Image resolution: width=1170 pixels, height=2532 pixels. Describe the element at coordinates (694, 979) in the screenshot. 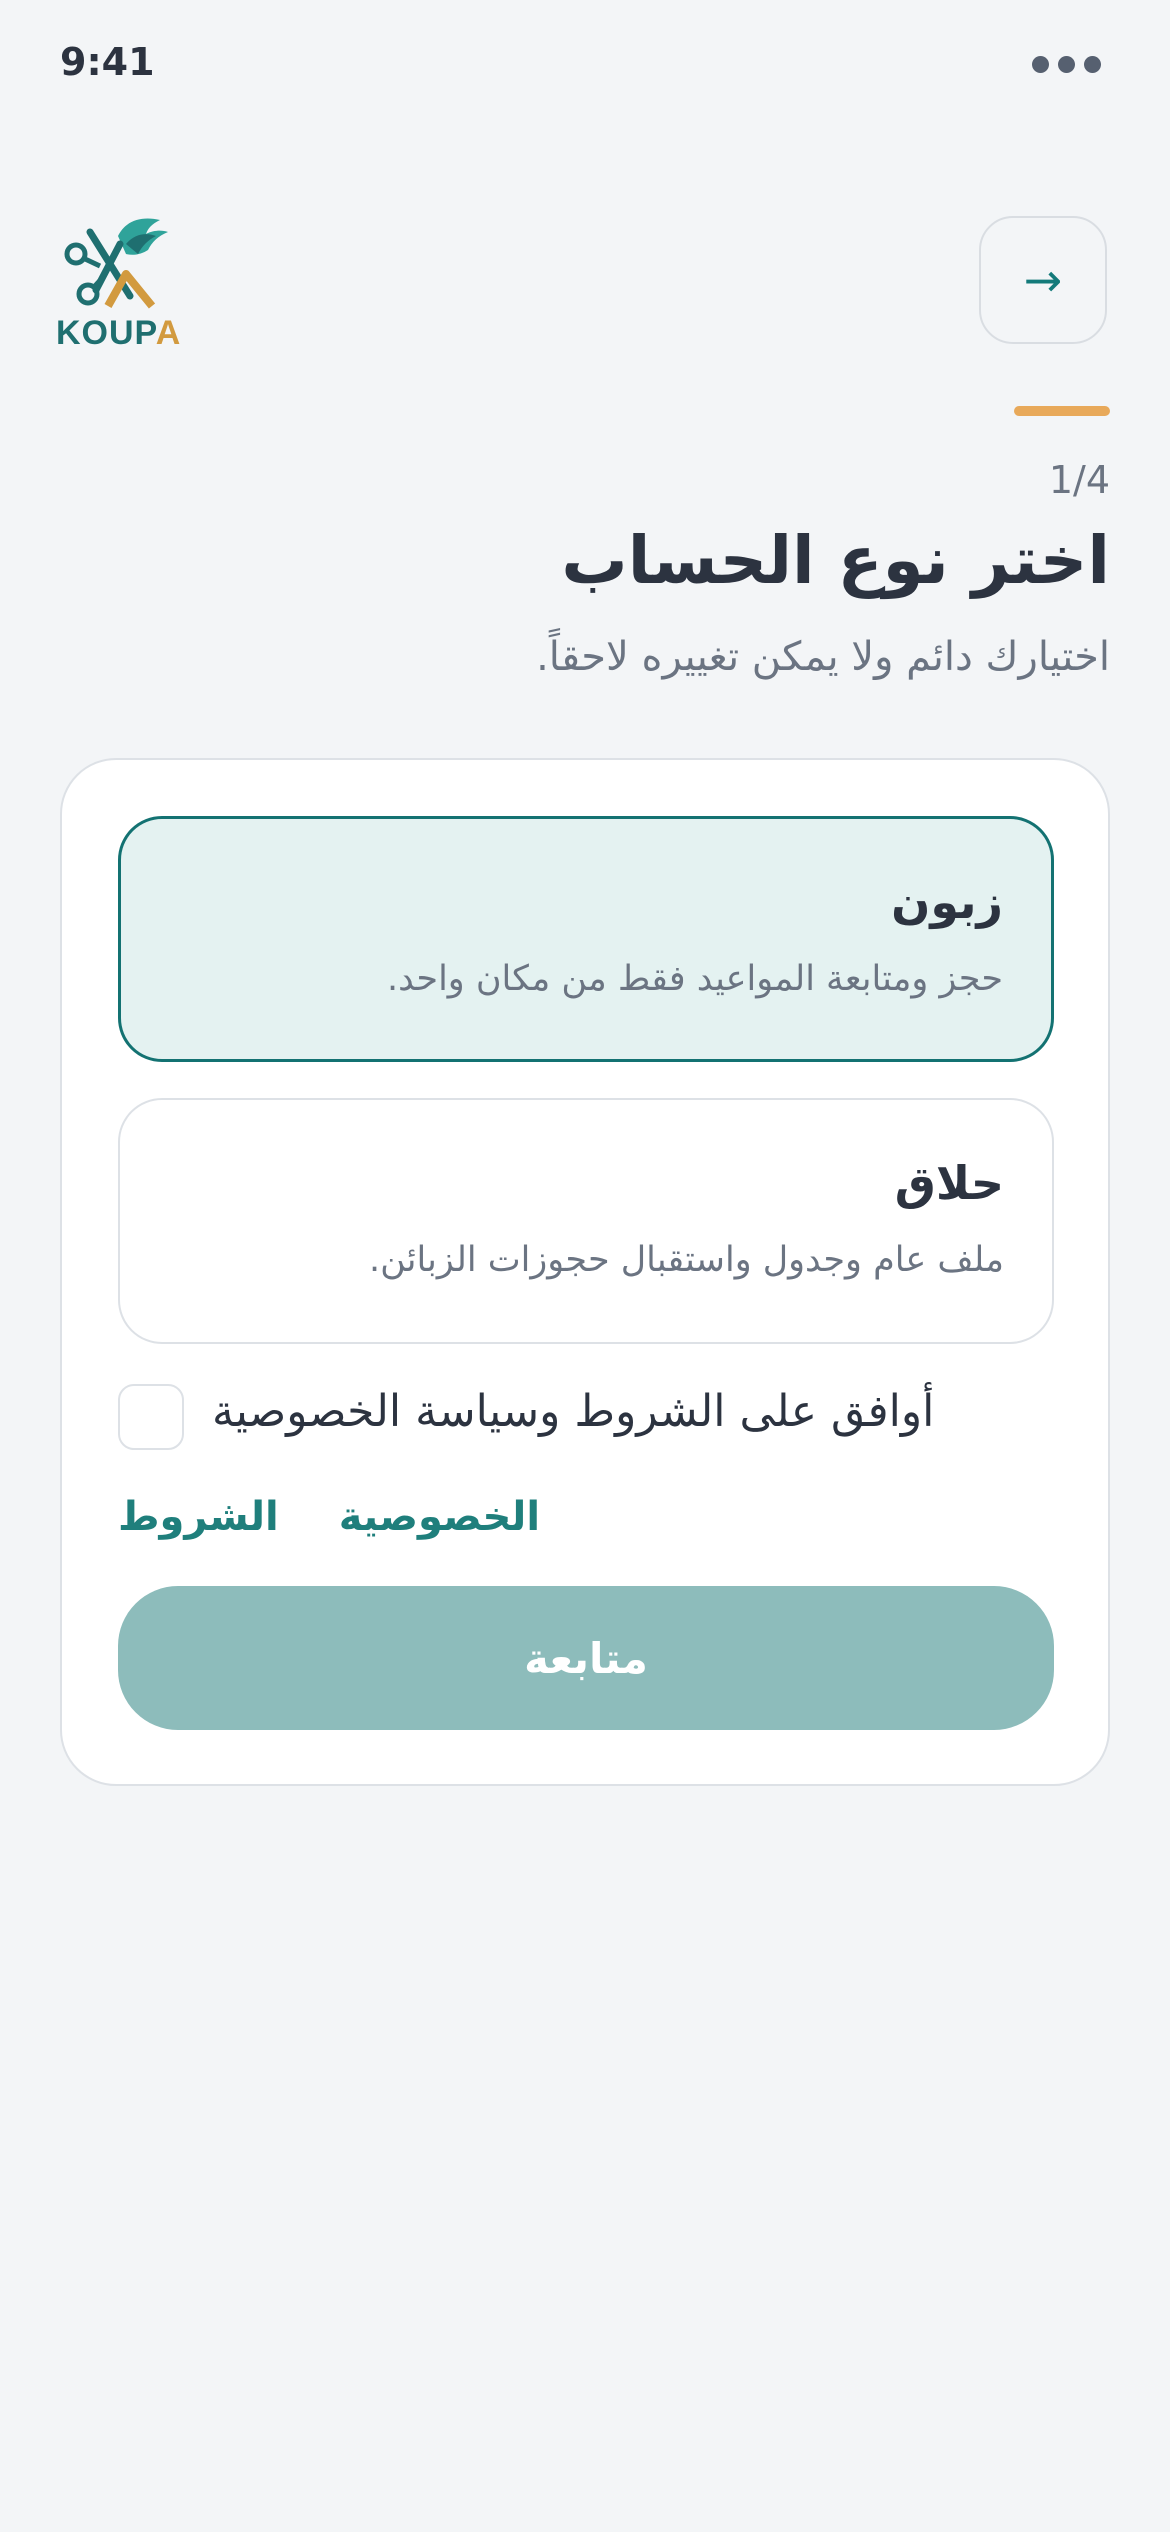

I see `option-description: حجز ومتابعة المواعيد فقط من مكان واحد.` at that location.